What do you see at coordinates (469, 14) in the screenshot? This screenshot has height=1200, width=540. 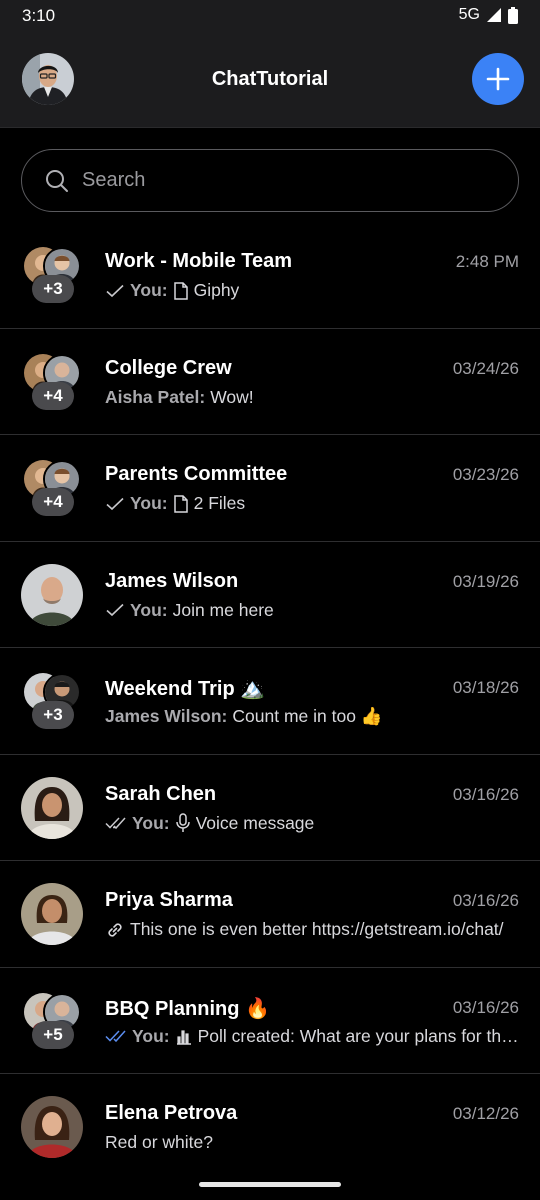 I see `network-label: 5G` at bounding box center [469, 14].